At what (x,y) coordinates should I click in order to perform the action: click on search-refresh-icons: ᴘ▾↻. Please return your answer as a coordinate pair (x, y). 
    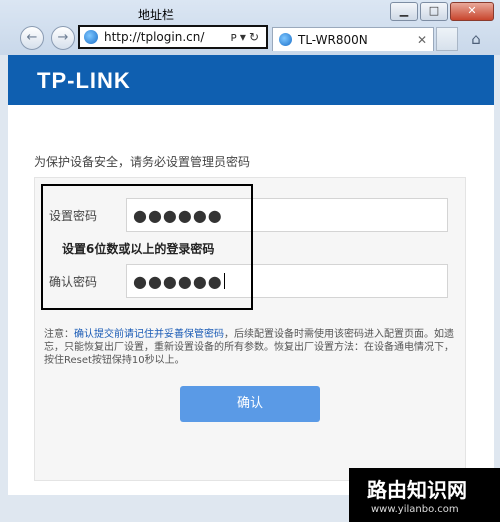
    Looking at the image, I should click on (246, 37).